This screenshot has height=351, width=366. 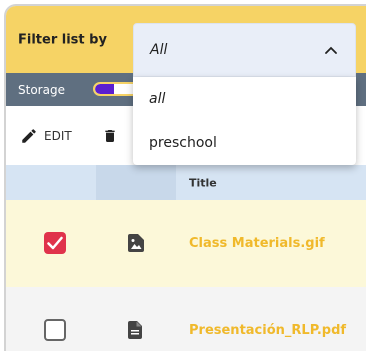 I want to click on image-file-icon, so click(x=136, y=243).